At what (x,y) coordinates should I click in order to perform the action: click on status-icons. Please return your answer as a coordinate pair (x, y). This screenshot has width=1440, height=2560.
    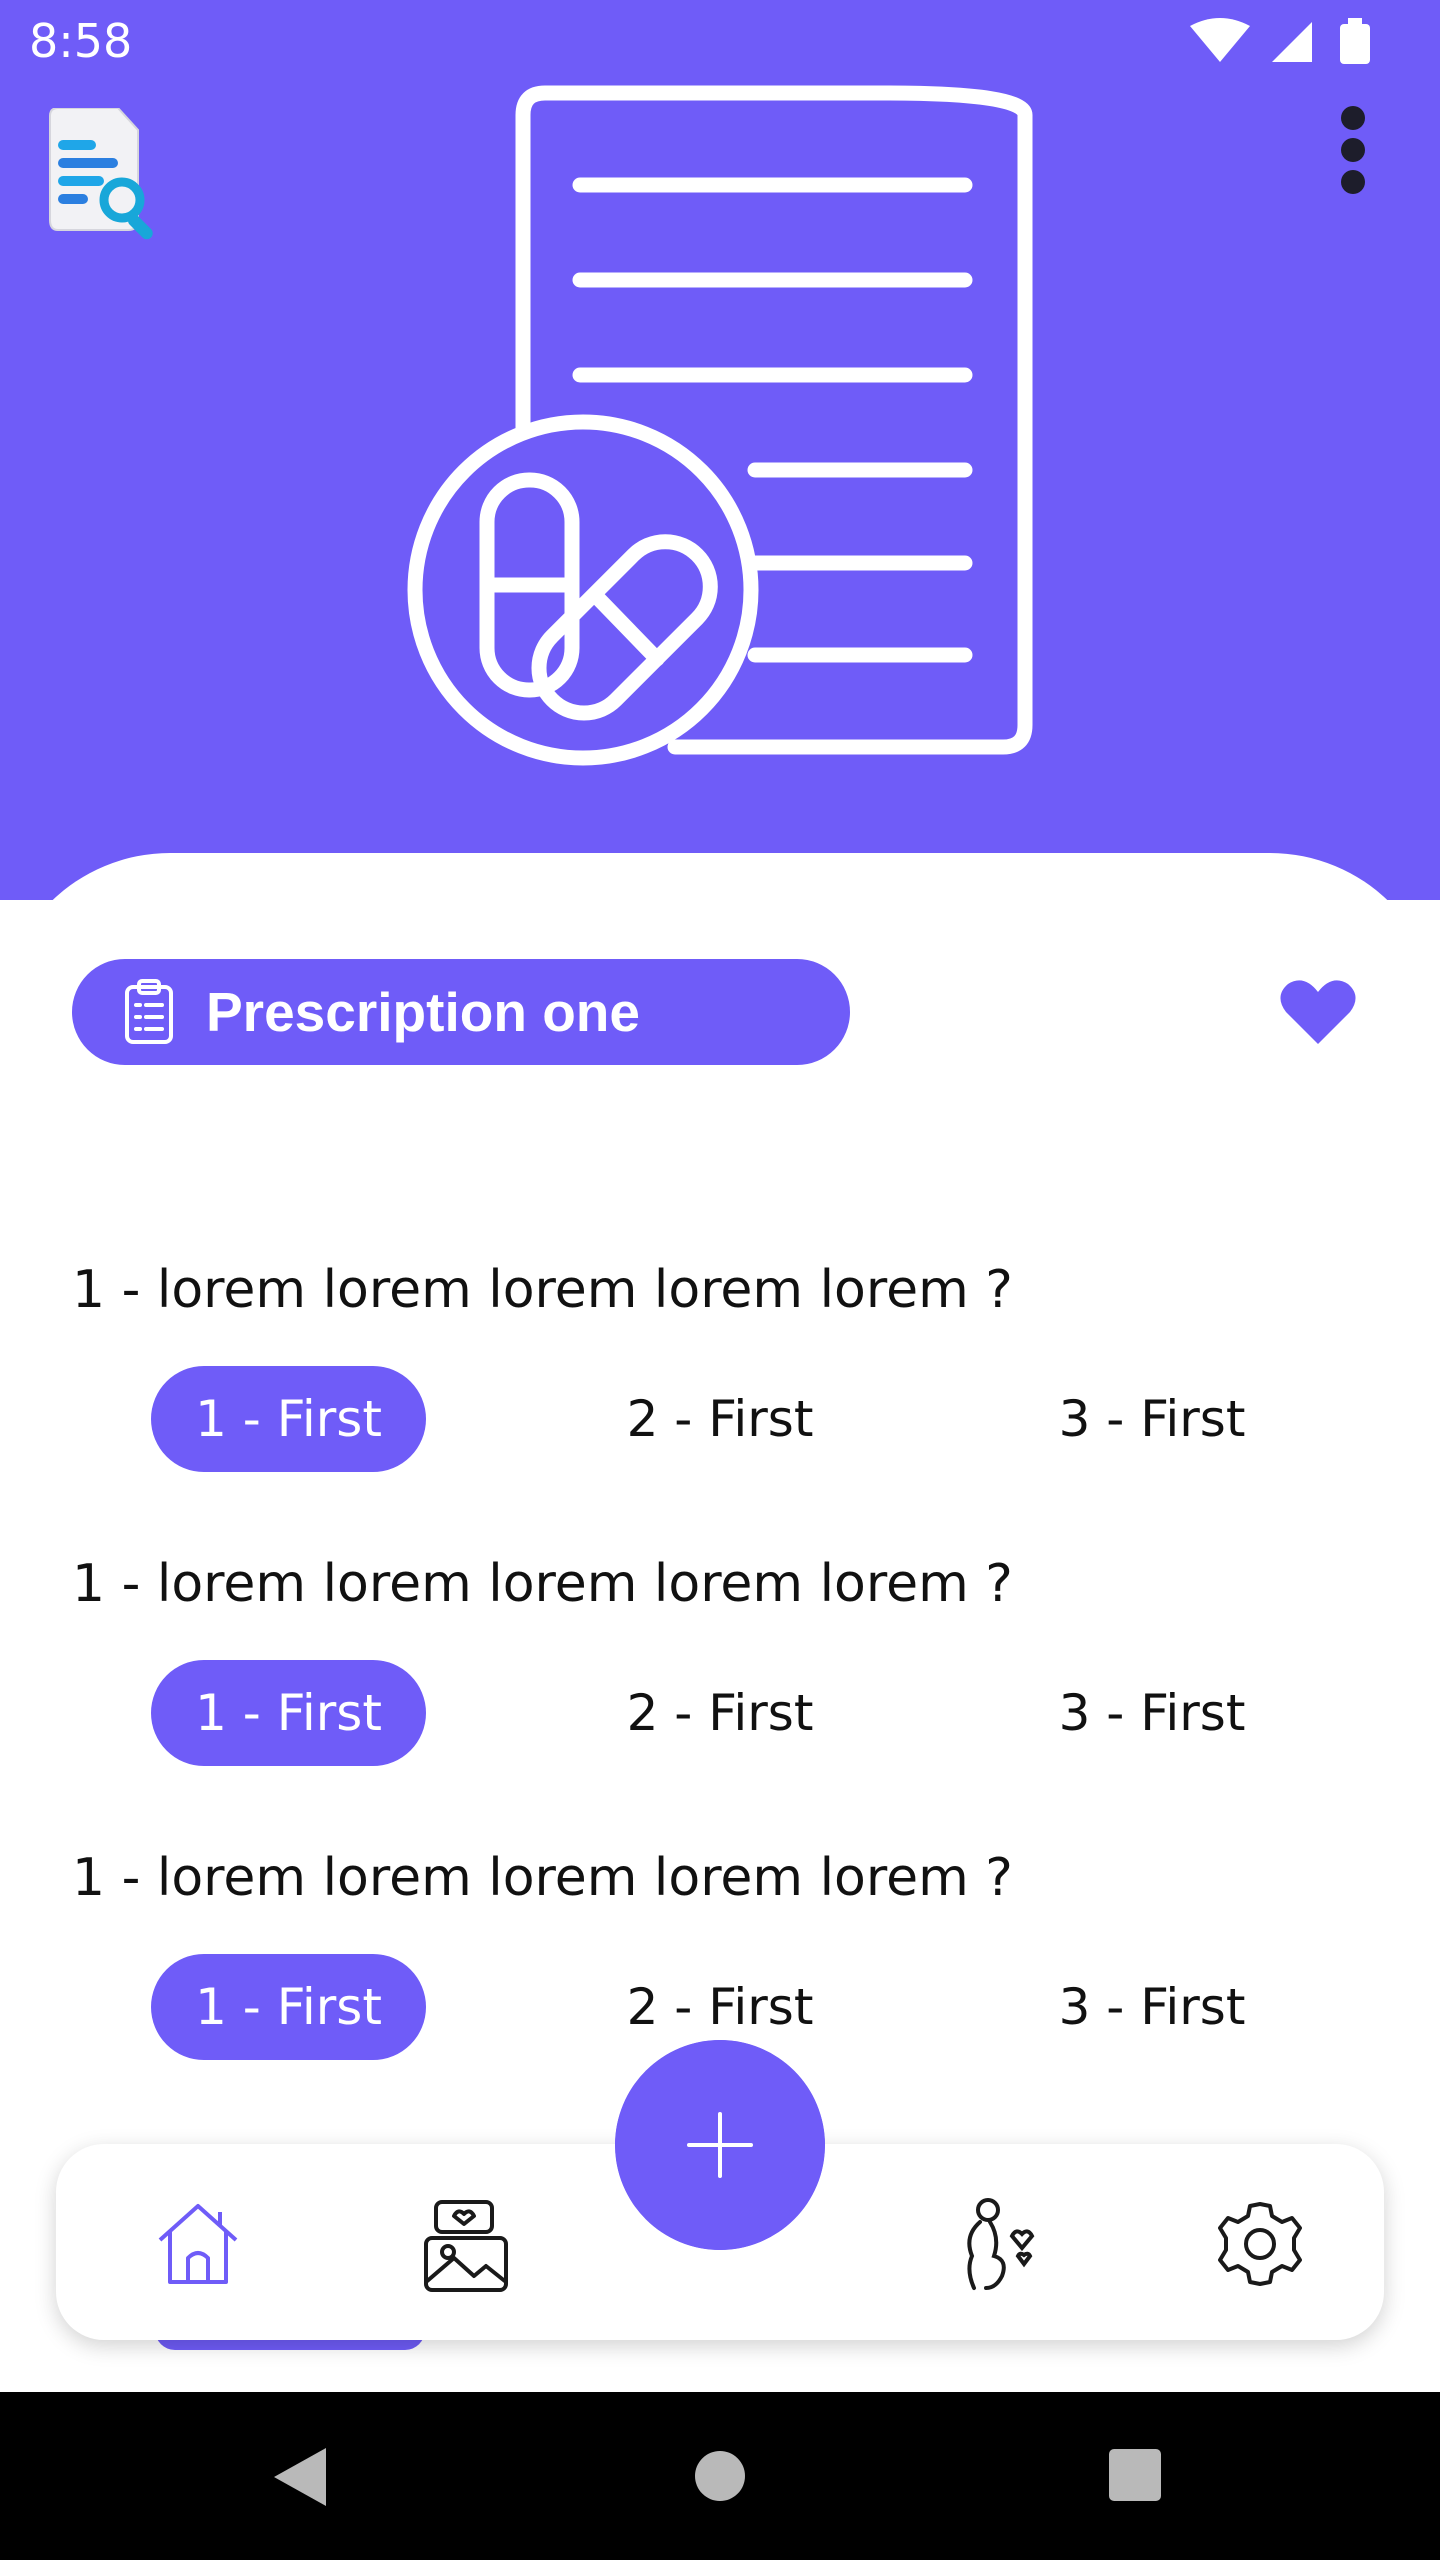
    Looking at the image, I should click on (1280, 41).